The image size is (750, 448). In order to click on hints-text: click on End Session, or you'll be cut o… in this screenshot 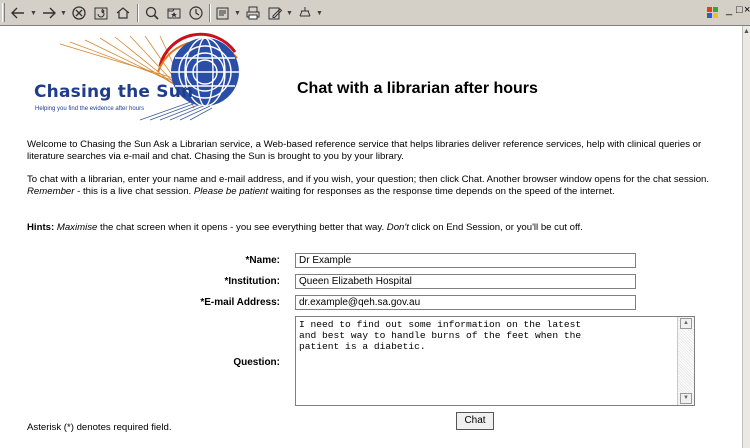, I will do `click(495, 227)`.